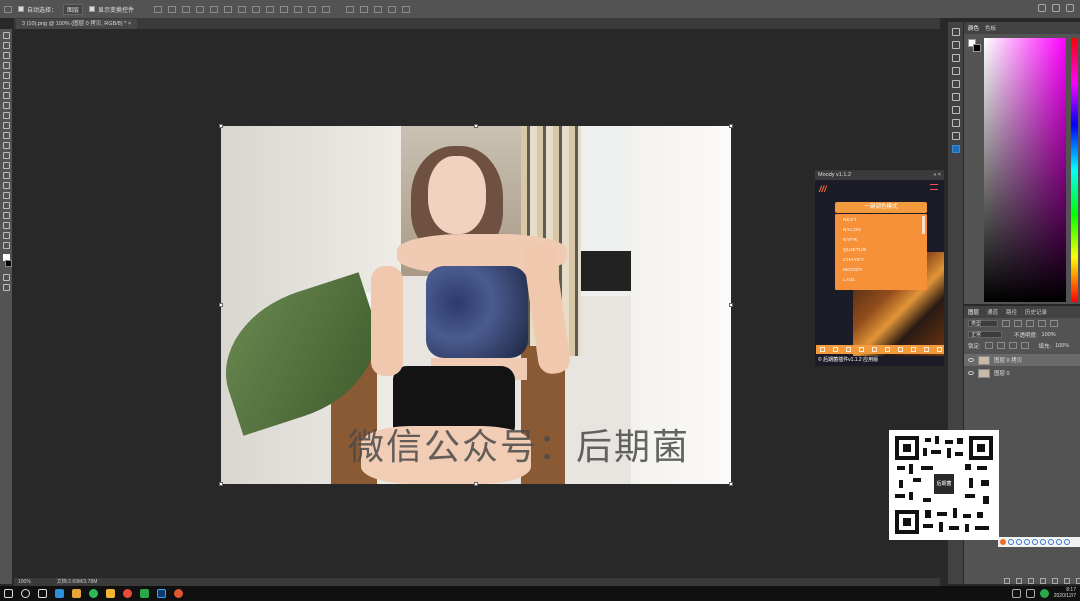 The height and width of the screenshot is (601, 1080). What do you see at coordinates (881, 261) in the screenshot?
I see `preset-option: CHAYEY` at bounding box center [881, 261].